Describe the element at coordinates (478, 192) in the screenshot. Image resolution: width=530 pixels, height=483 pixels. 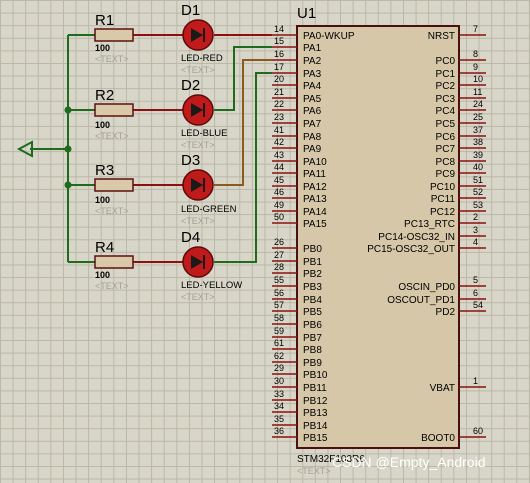
I see `pin-number: 52` at that location.